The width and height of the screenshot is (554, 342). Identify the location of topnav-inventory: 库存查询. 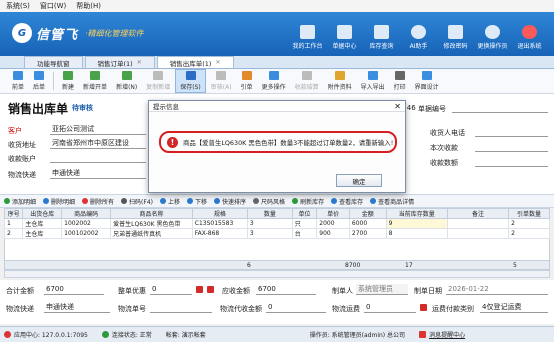
(381, 35).